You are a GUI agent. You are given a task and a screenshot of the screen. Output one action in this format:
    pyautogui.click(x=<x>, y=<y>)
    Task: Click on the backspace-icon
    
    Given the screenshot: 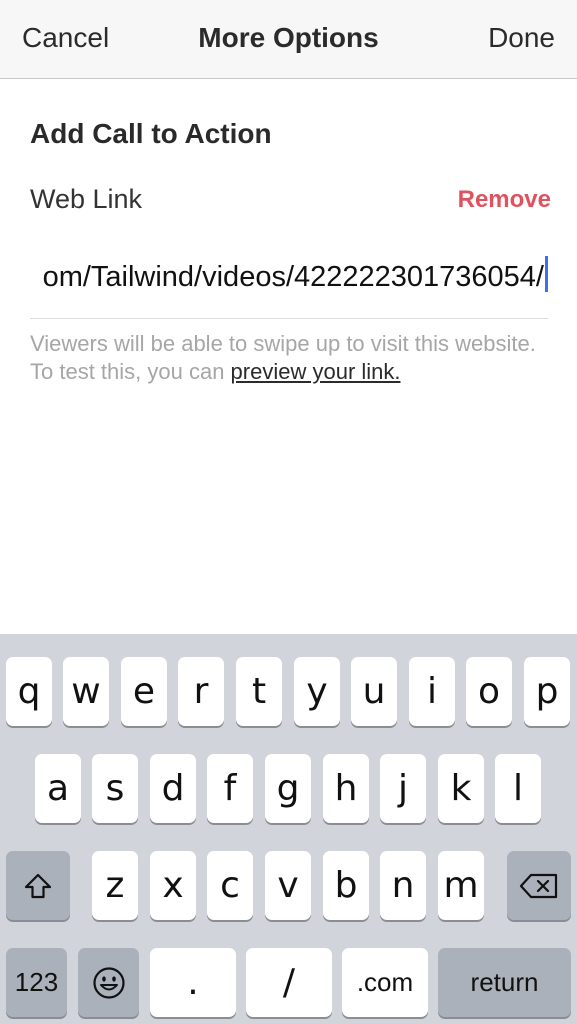 What is the action you would take?
    pyautogui.click(x=539, y=886)
    